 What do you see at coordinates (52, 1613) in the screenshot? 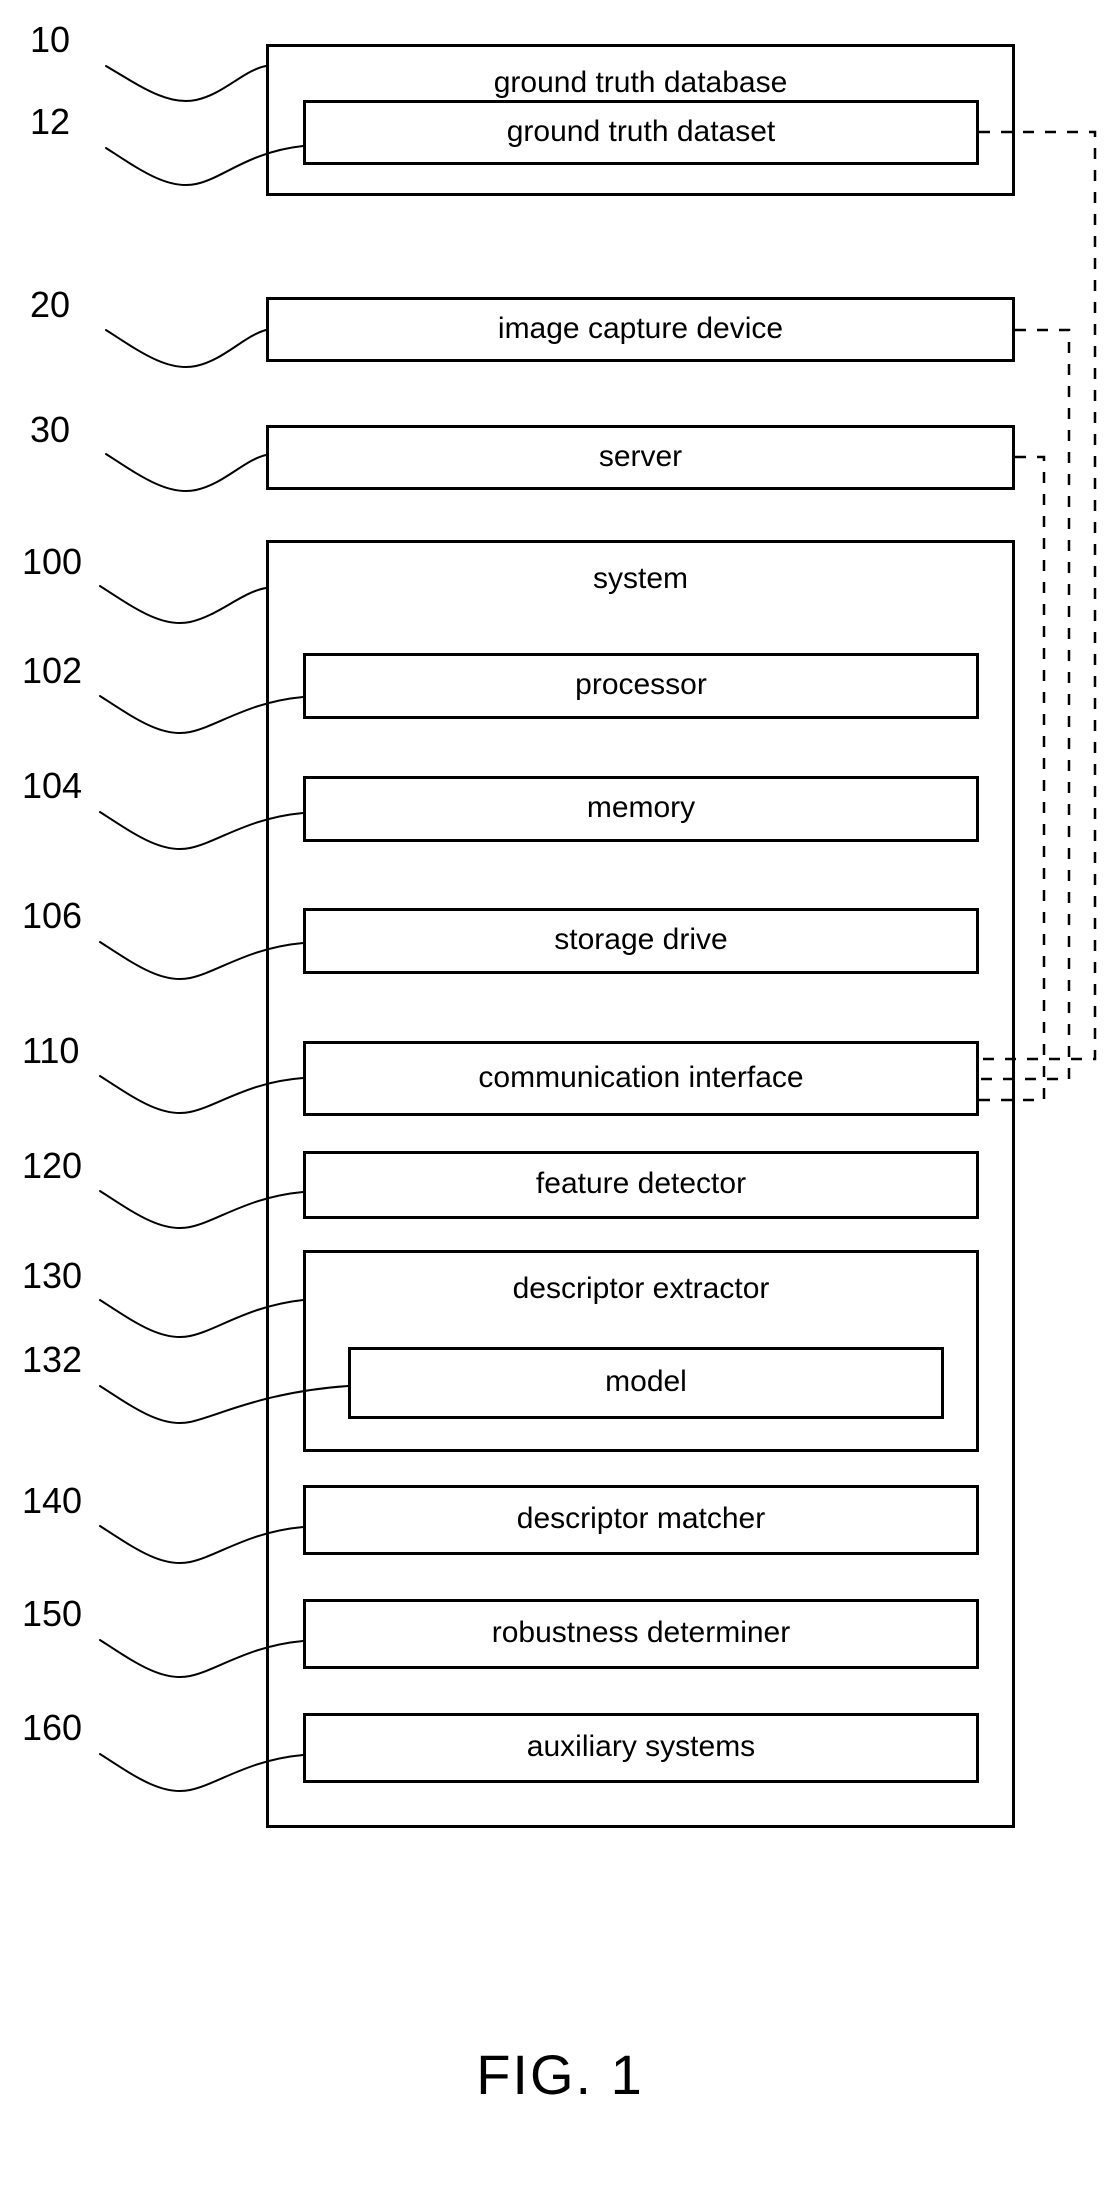
I see `reference-numeral-150: 150` at bounding box center [52, 1613].